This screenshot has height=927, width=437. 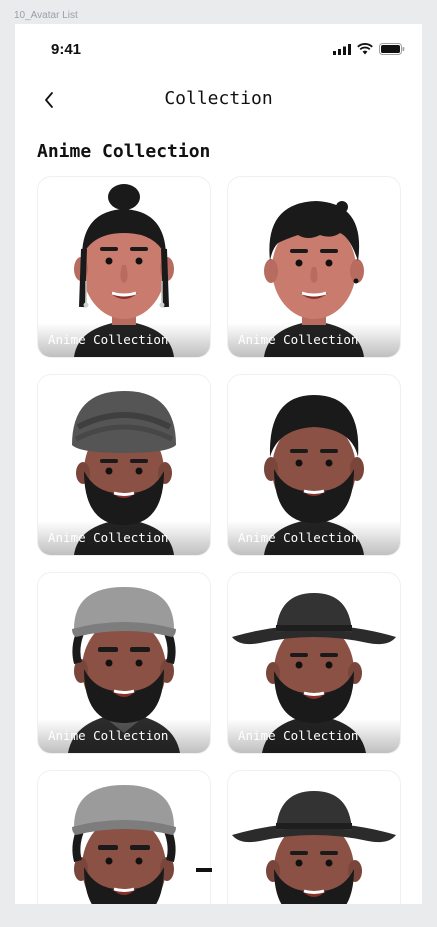 What do you see at coordinates (204, 870) in the screenshot?
I see `home-indicator` at bounding box center [204, 870].